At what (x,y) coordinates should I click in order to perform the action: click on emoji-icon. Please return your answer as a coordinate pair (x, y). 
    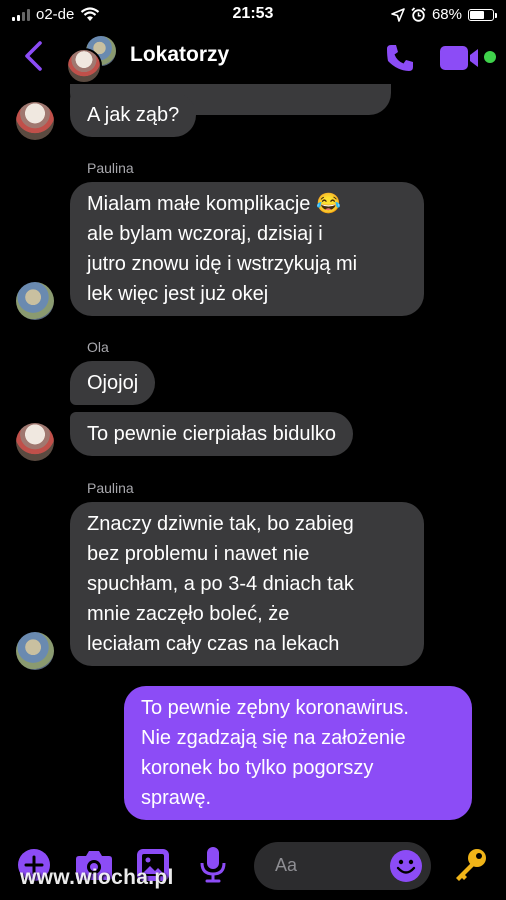
    Looking at the image, I should click on (406, 866).